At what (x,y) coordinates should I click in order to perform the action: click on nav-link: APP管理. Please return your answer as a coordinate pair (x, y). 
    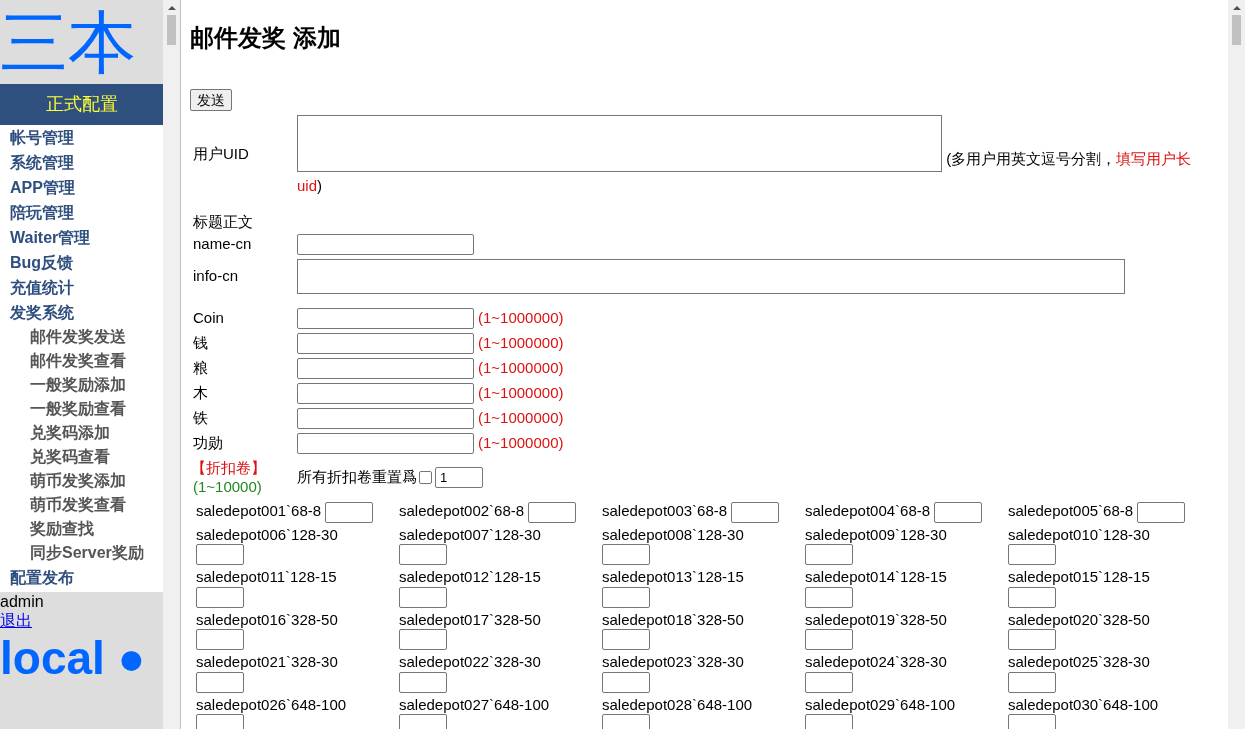
    Looking at the image, I should click on (86, 187).